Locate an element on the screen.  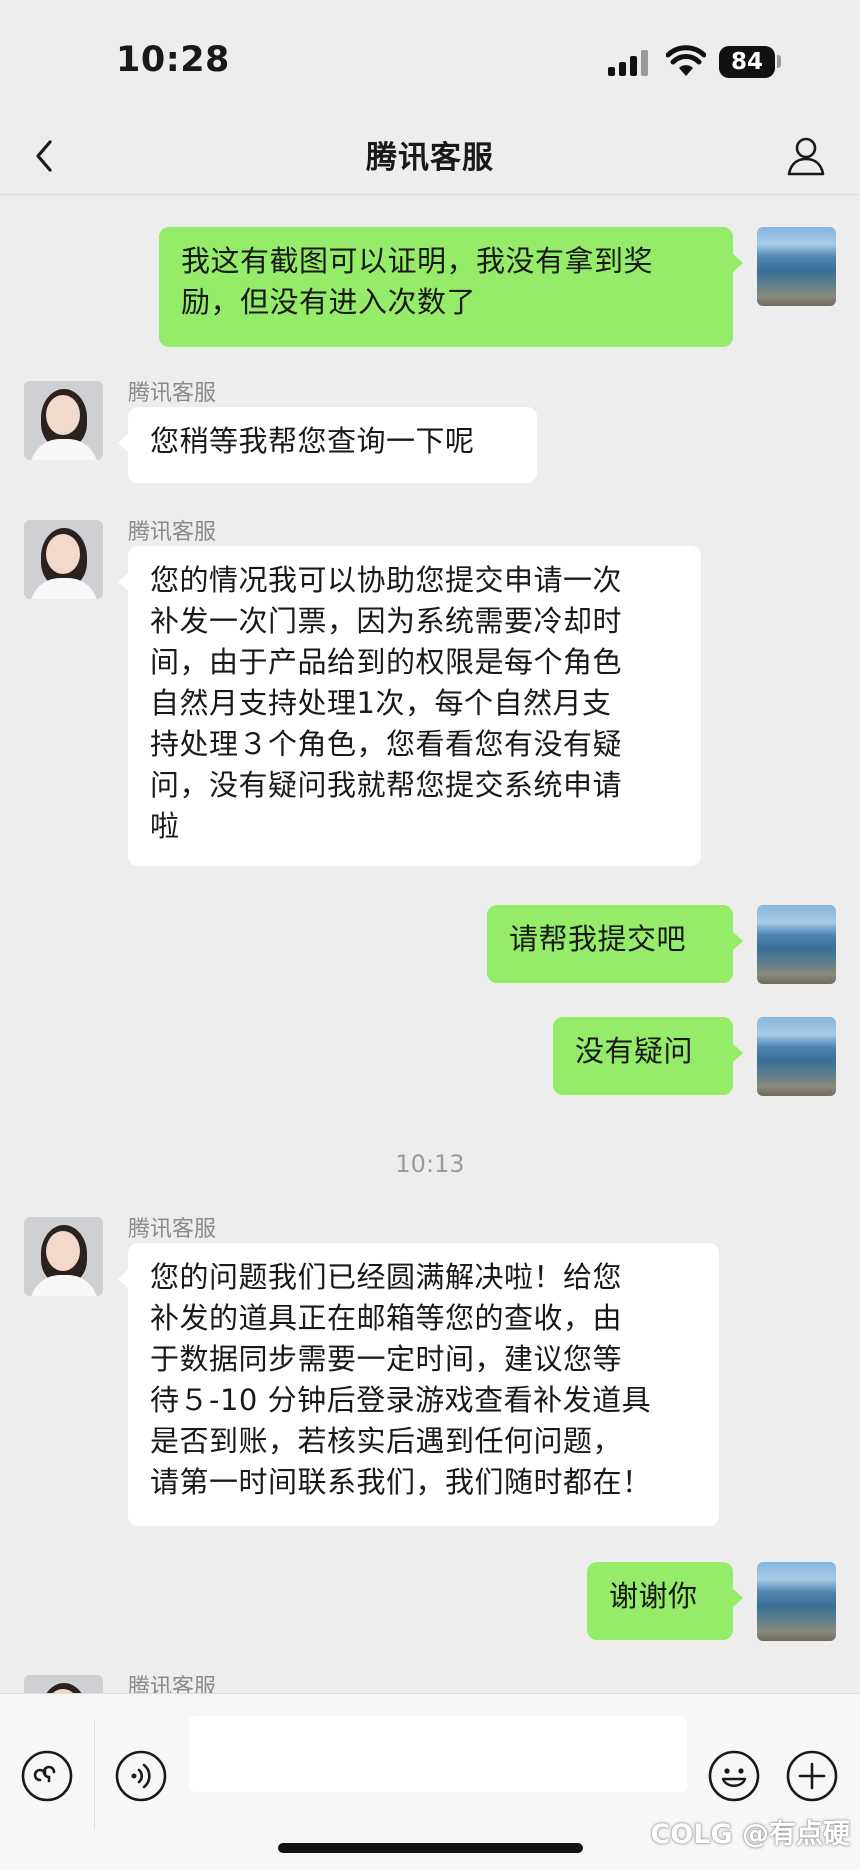
voice-icon is located at coordinates (141, 1776).